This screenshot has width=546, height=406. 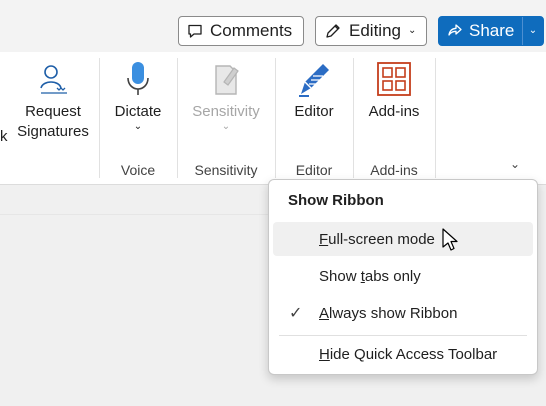 I want to click on share-options-chevron-icon: ⌄, so click(x=532, y=31).